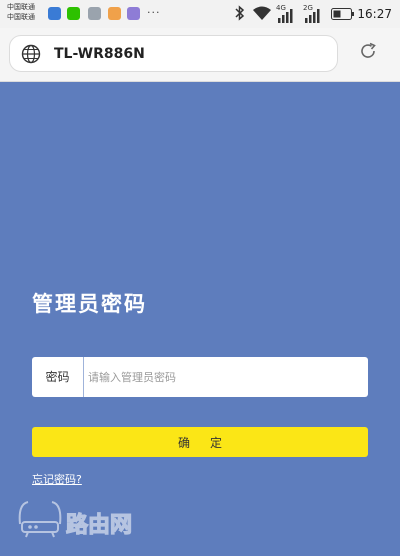 The width and height of the screenshot is (400, 556). I want to click on password-field: 密码, so click(200, 377).